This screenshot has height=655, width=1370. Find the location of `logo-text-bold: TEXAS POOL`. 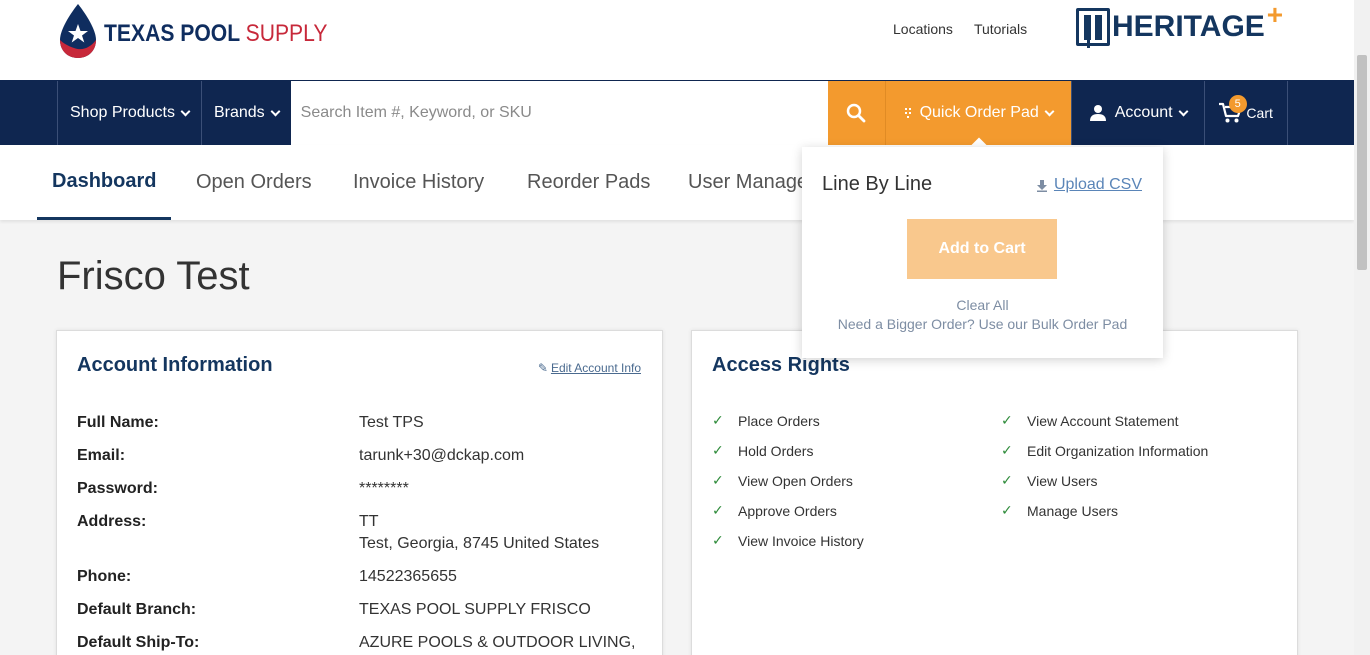

logo-text-bold: TEXAS POOL is located at coordinates (172, 33).